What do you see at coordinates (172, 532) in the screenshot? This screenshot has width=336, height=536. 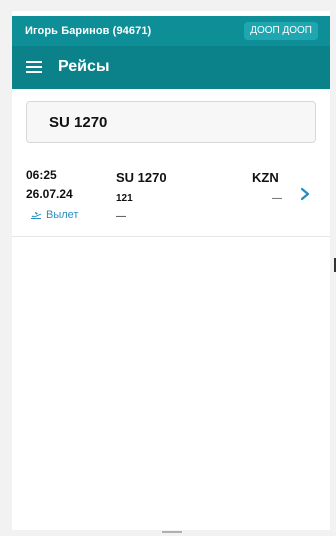 I see `home-indicator` at bounding box center [172, 532].